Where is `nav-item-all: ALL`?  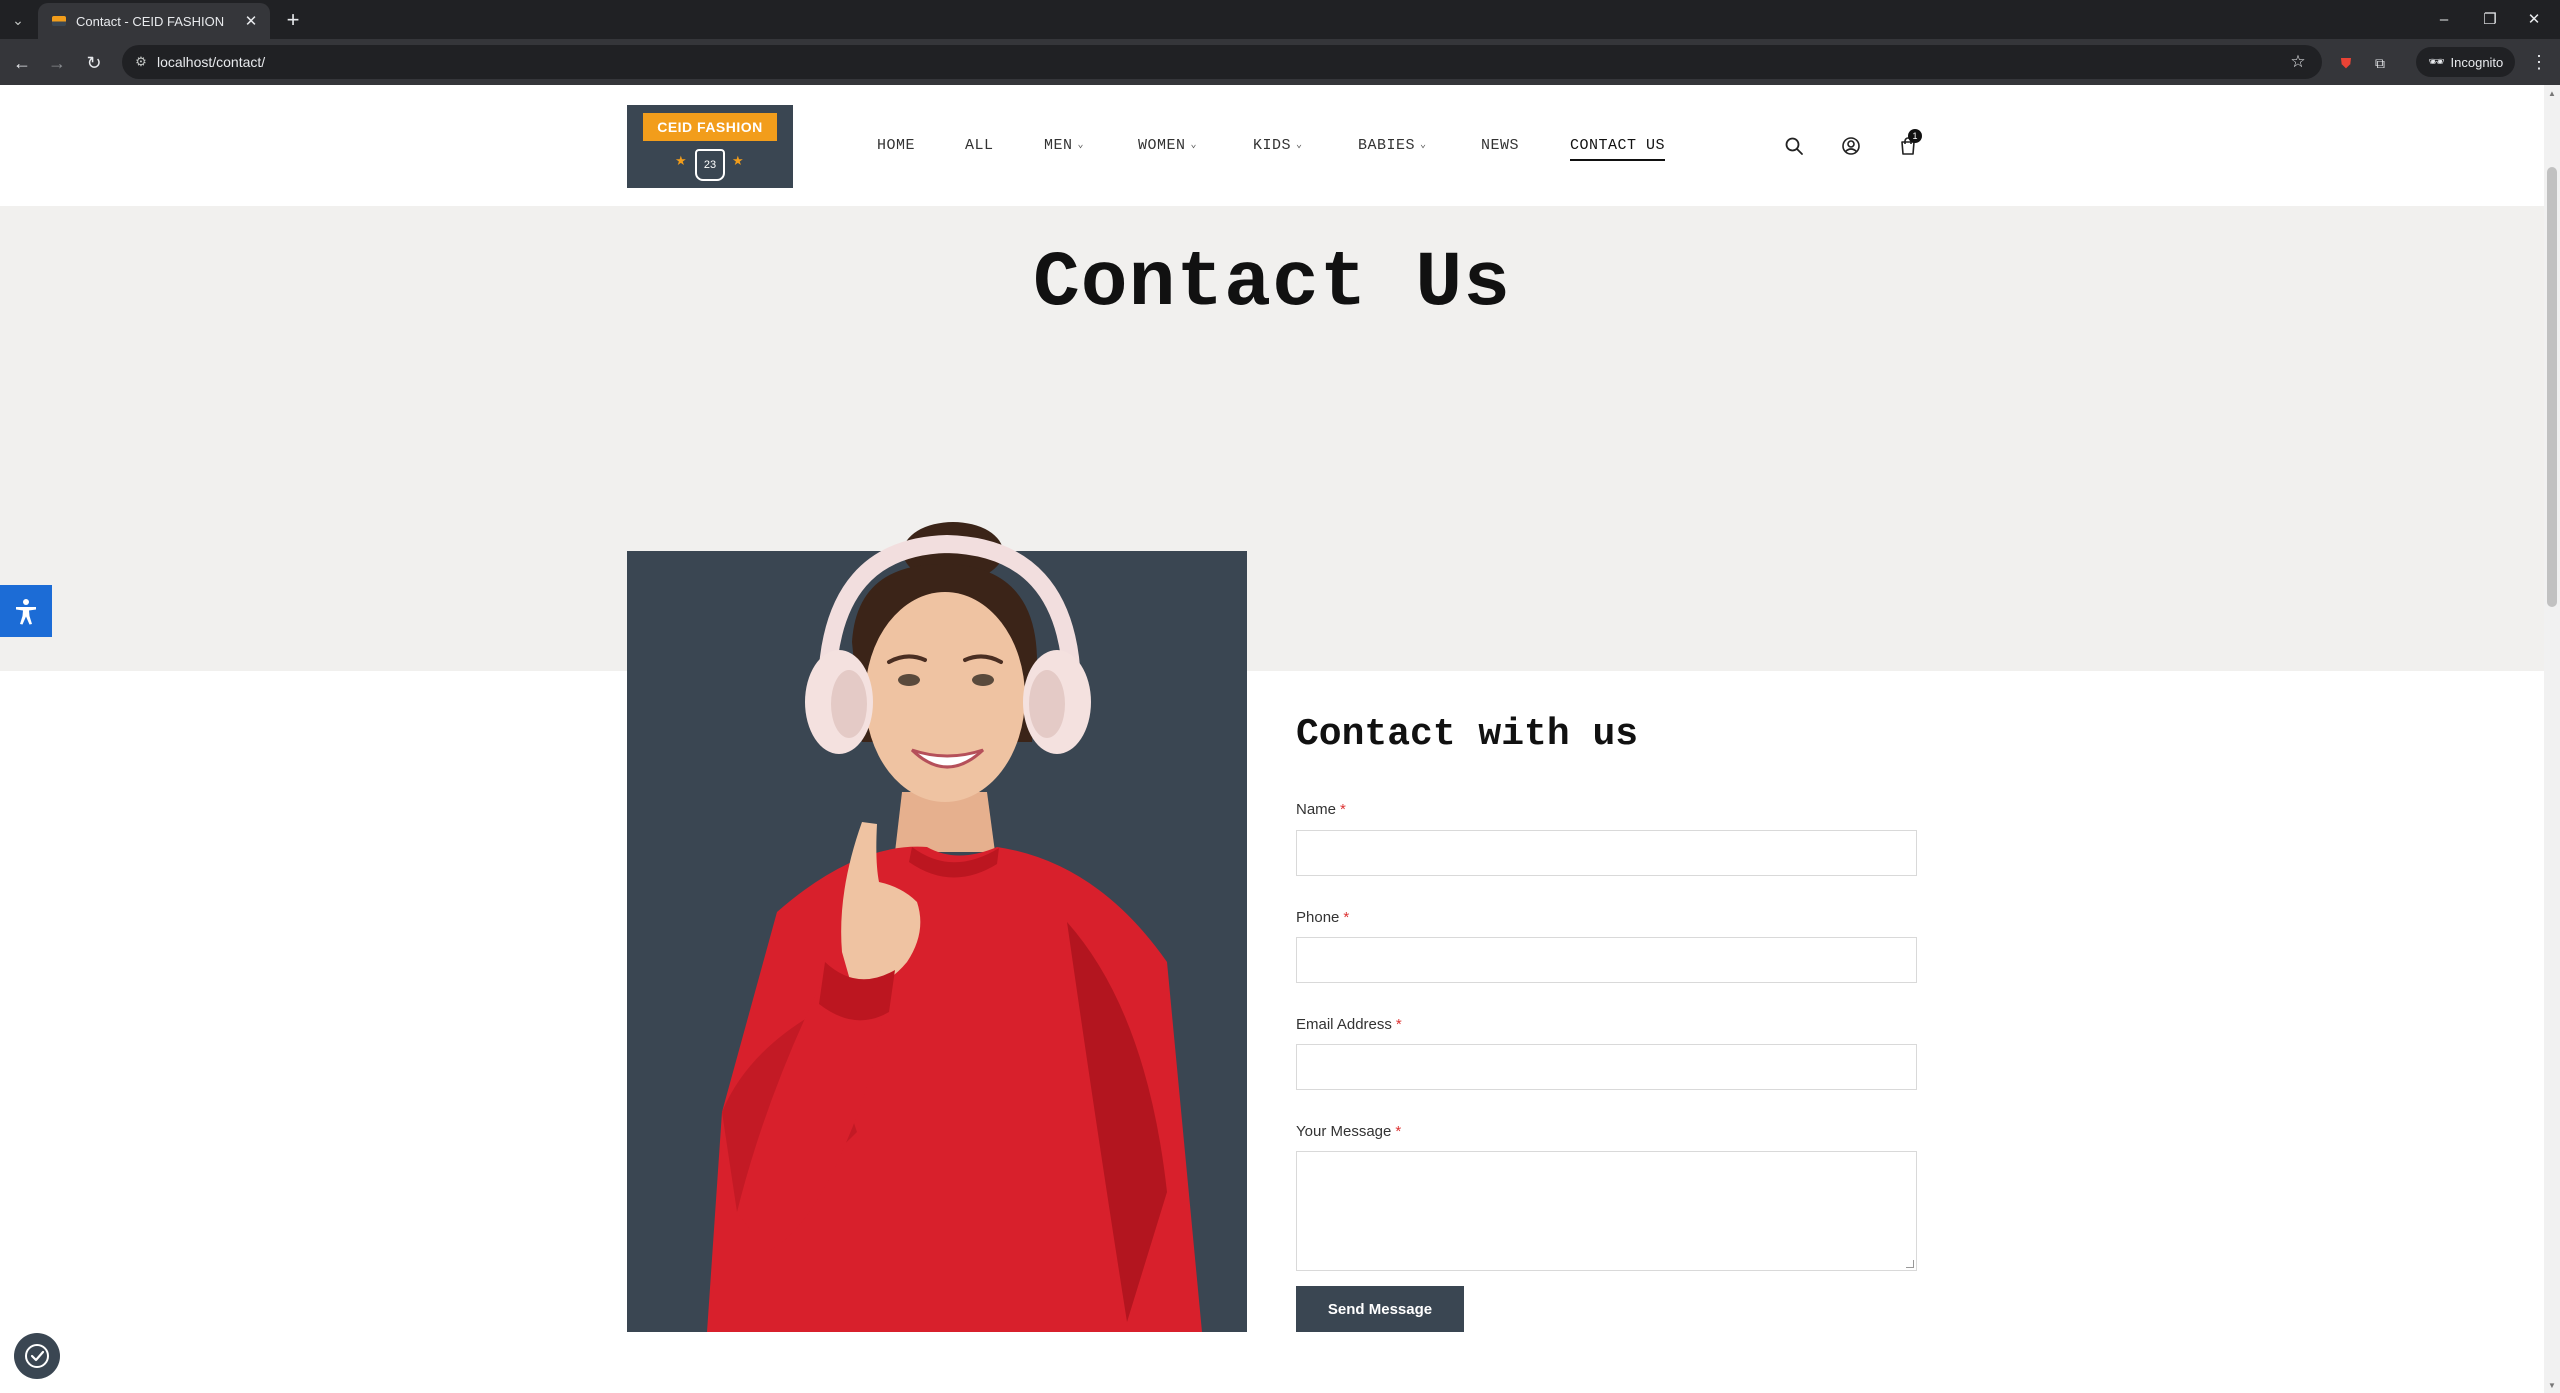
nav-item-all: ALL is located at coordinates (979, 145).